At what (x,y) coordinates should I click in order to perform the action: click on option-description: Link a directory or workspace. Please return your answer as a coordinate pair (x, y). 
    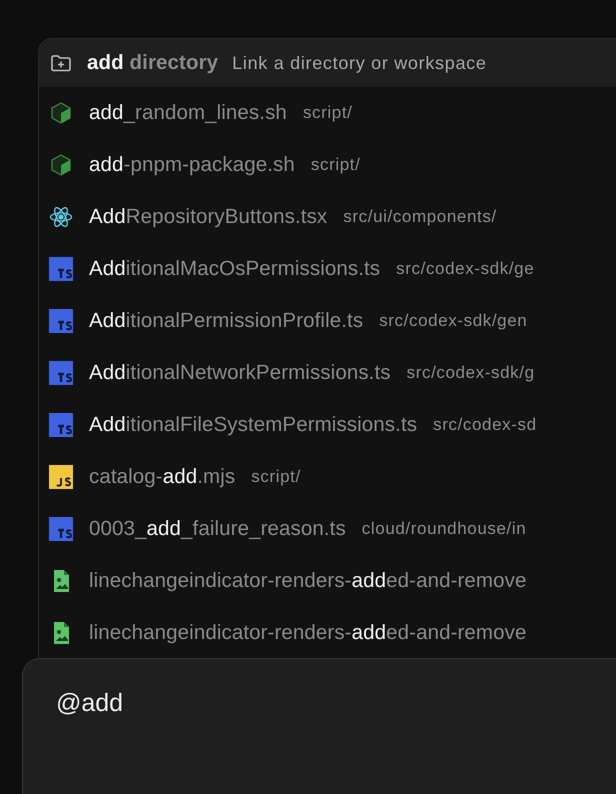
    Looking at the image, I should click on (359, 63).